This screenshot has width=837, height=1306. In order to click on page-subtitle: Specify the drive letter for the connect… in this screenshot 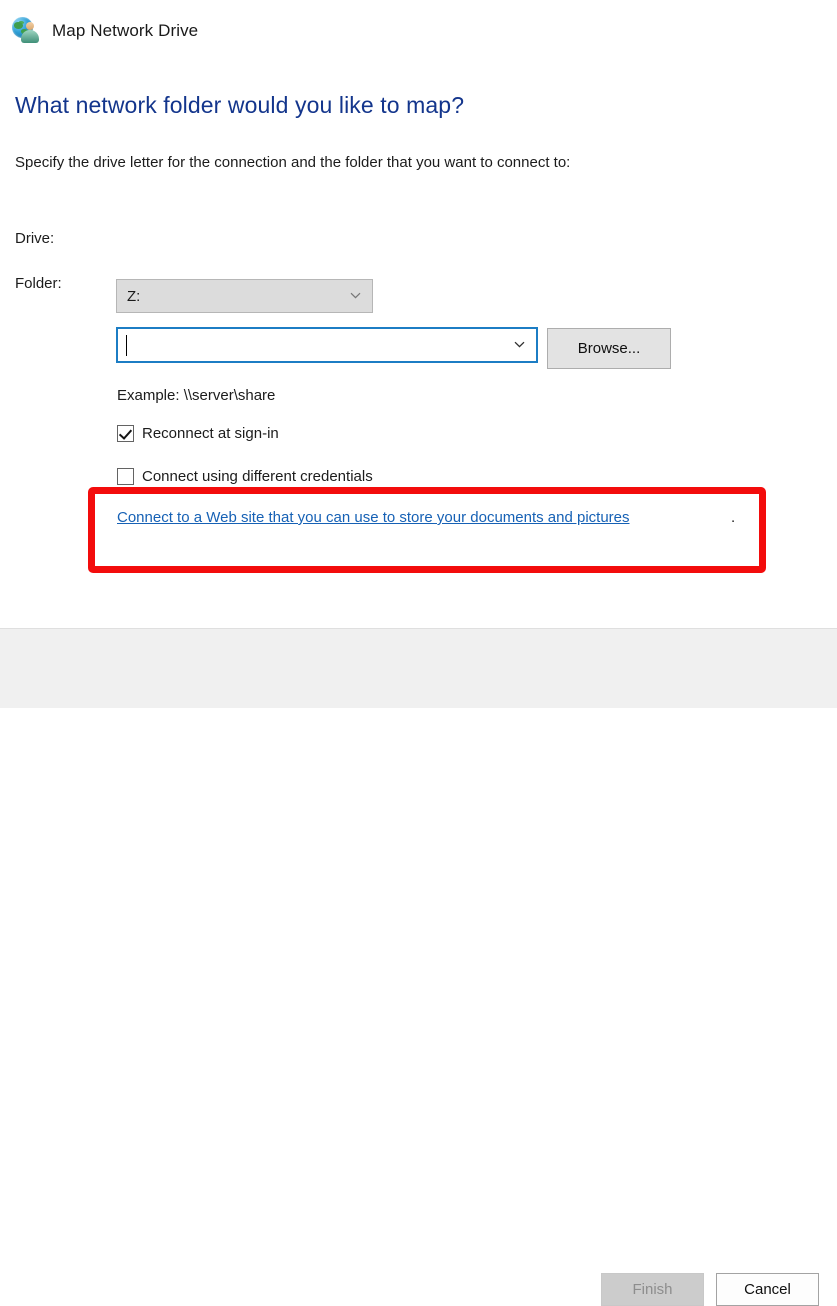, I will do `click(293, 162)`.